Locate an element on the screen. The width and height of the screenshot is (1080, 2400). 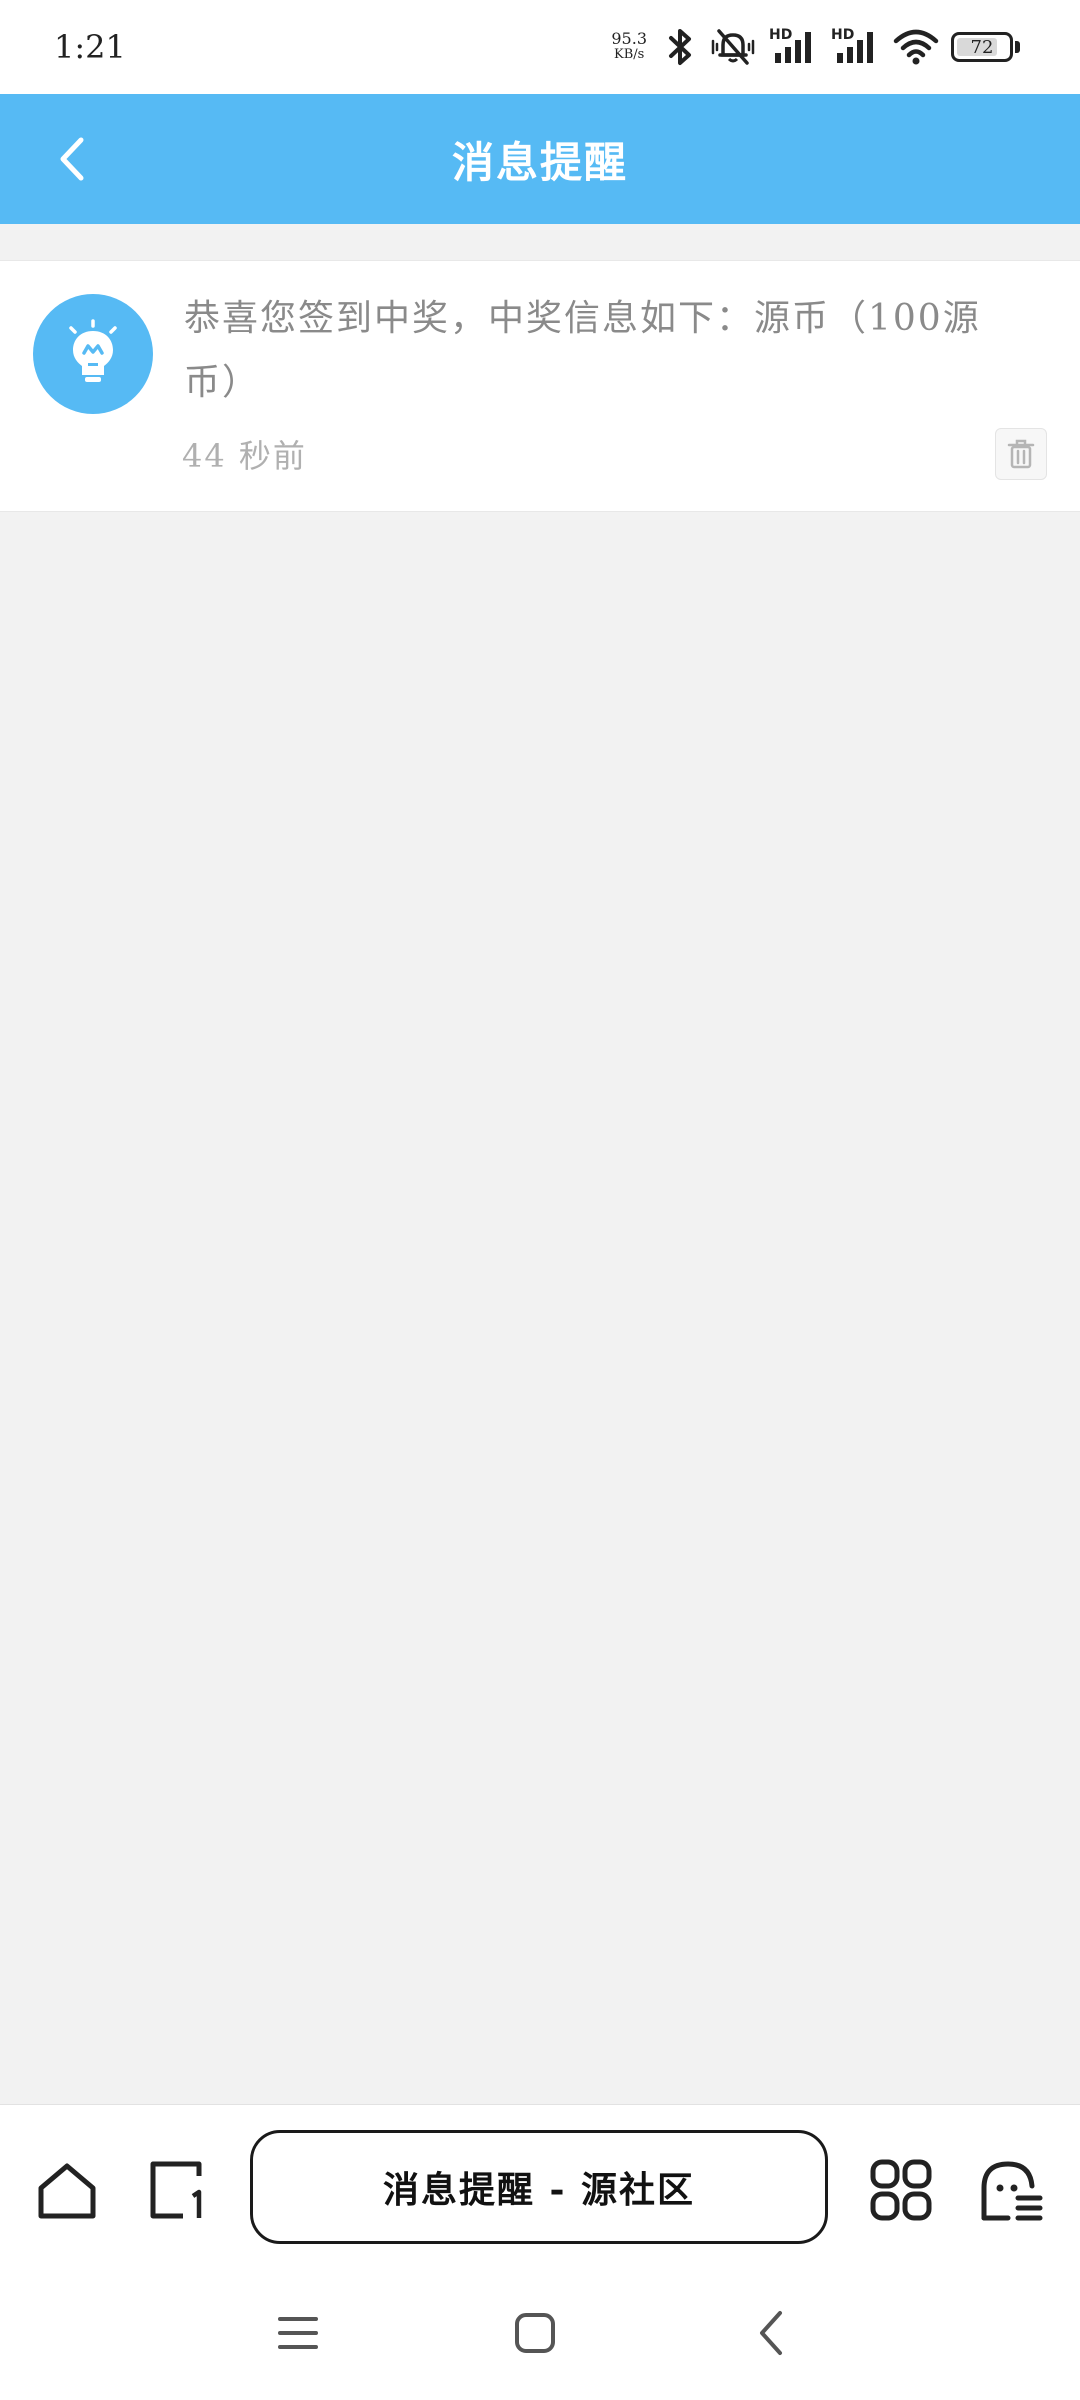
app-header: 消息提醒 is located at coordinates (540, 159).